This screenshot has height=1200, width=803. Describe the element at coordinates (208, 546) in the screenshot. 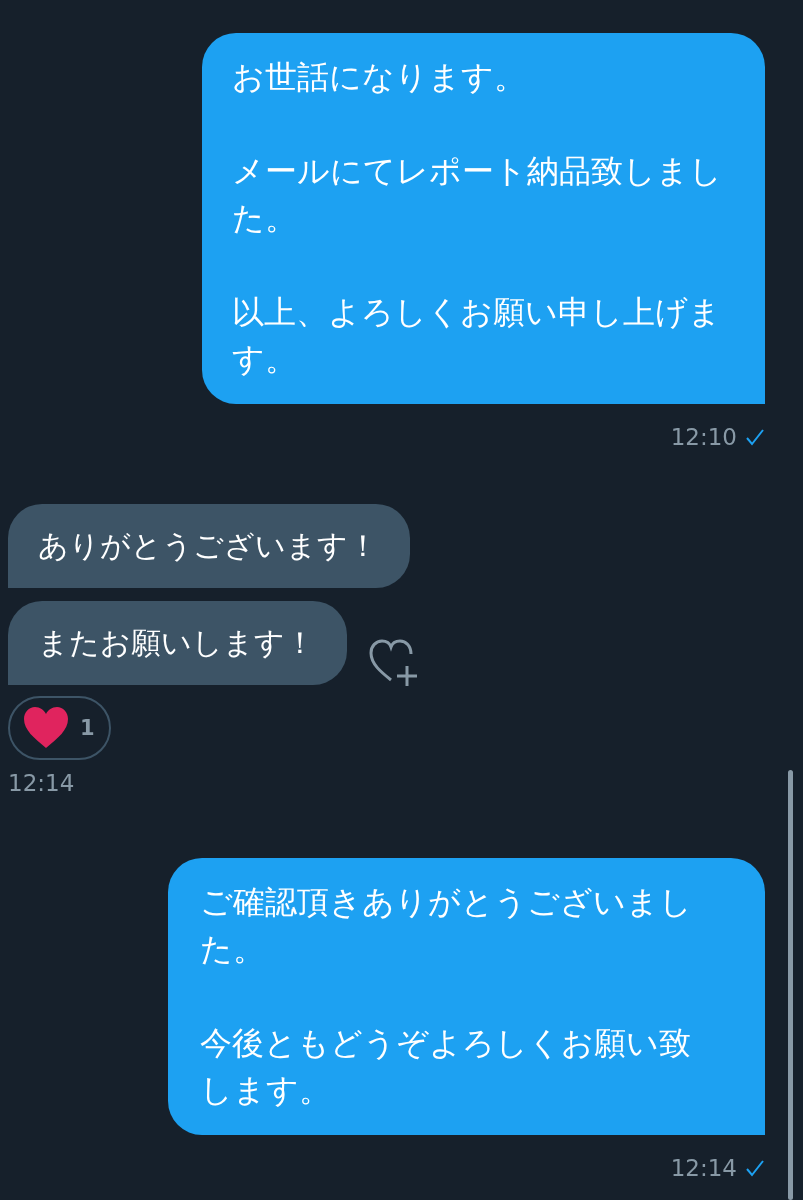

I see `message-text: ありがとうございます！` at that location.